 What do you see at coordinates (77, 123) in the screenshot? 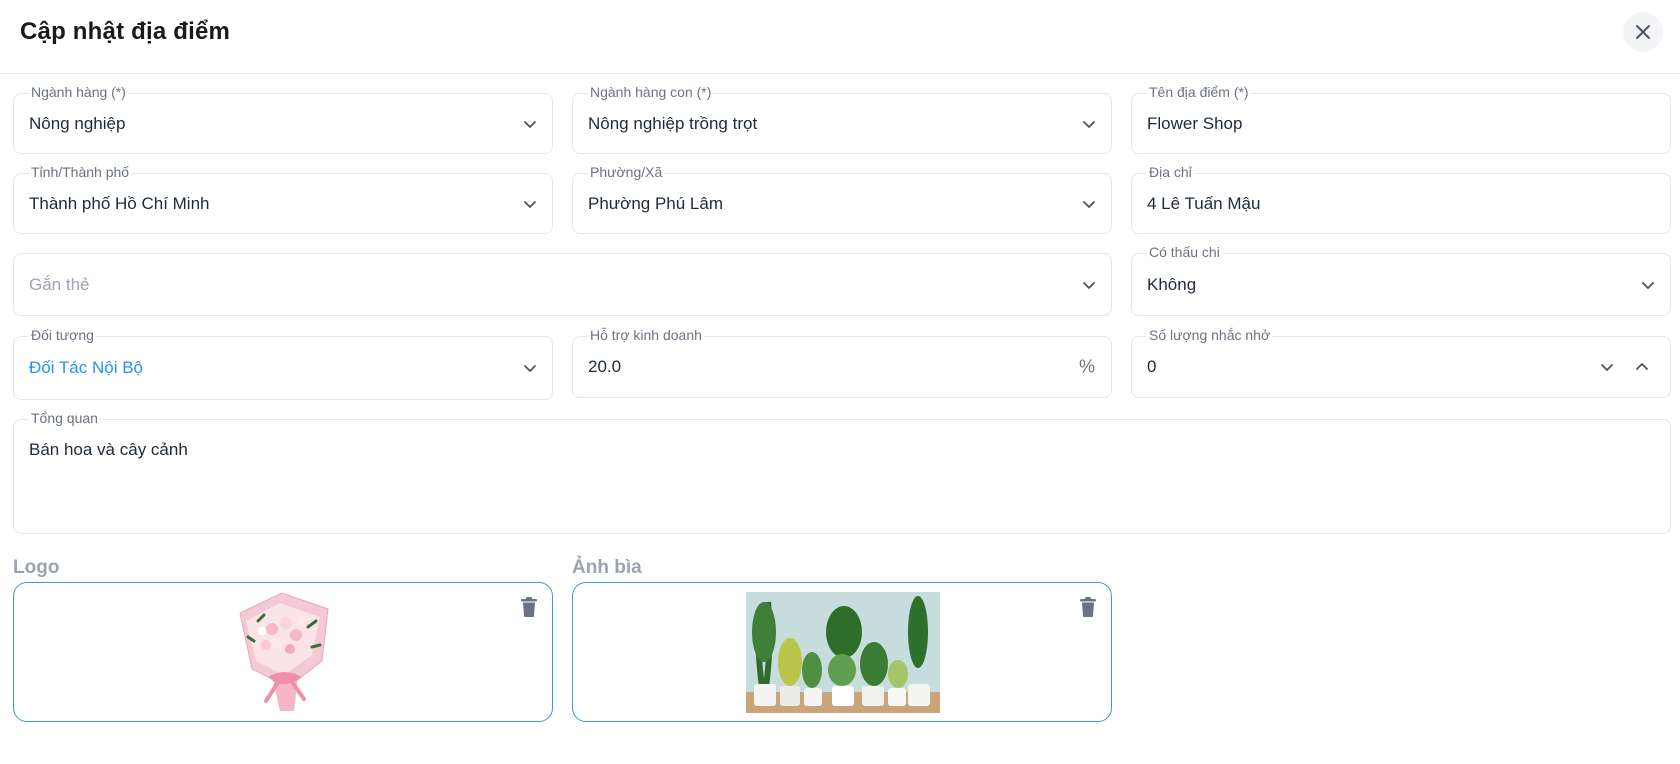
I see `industry-value: Nông nghiệp` at bounding box center [77, 123].